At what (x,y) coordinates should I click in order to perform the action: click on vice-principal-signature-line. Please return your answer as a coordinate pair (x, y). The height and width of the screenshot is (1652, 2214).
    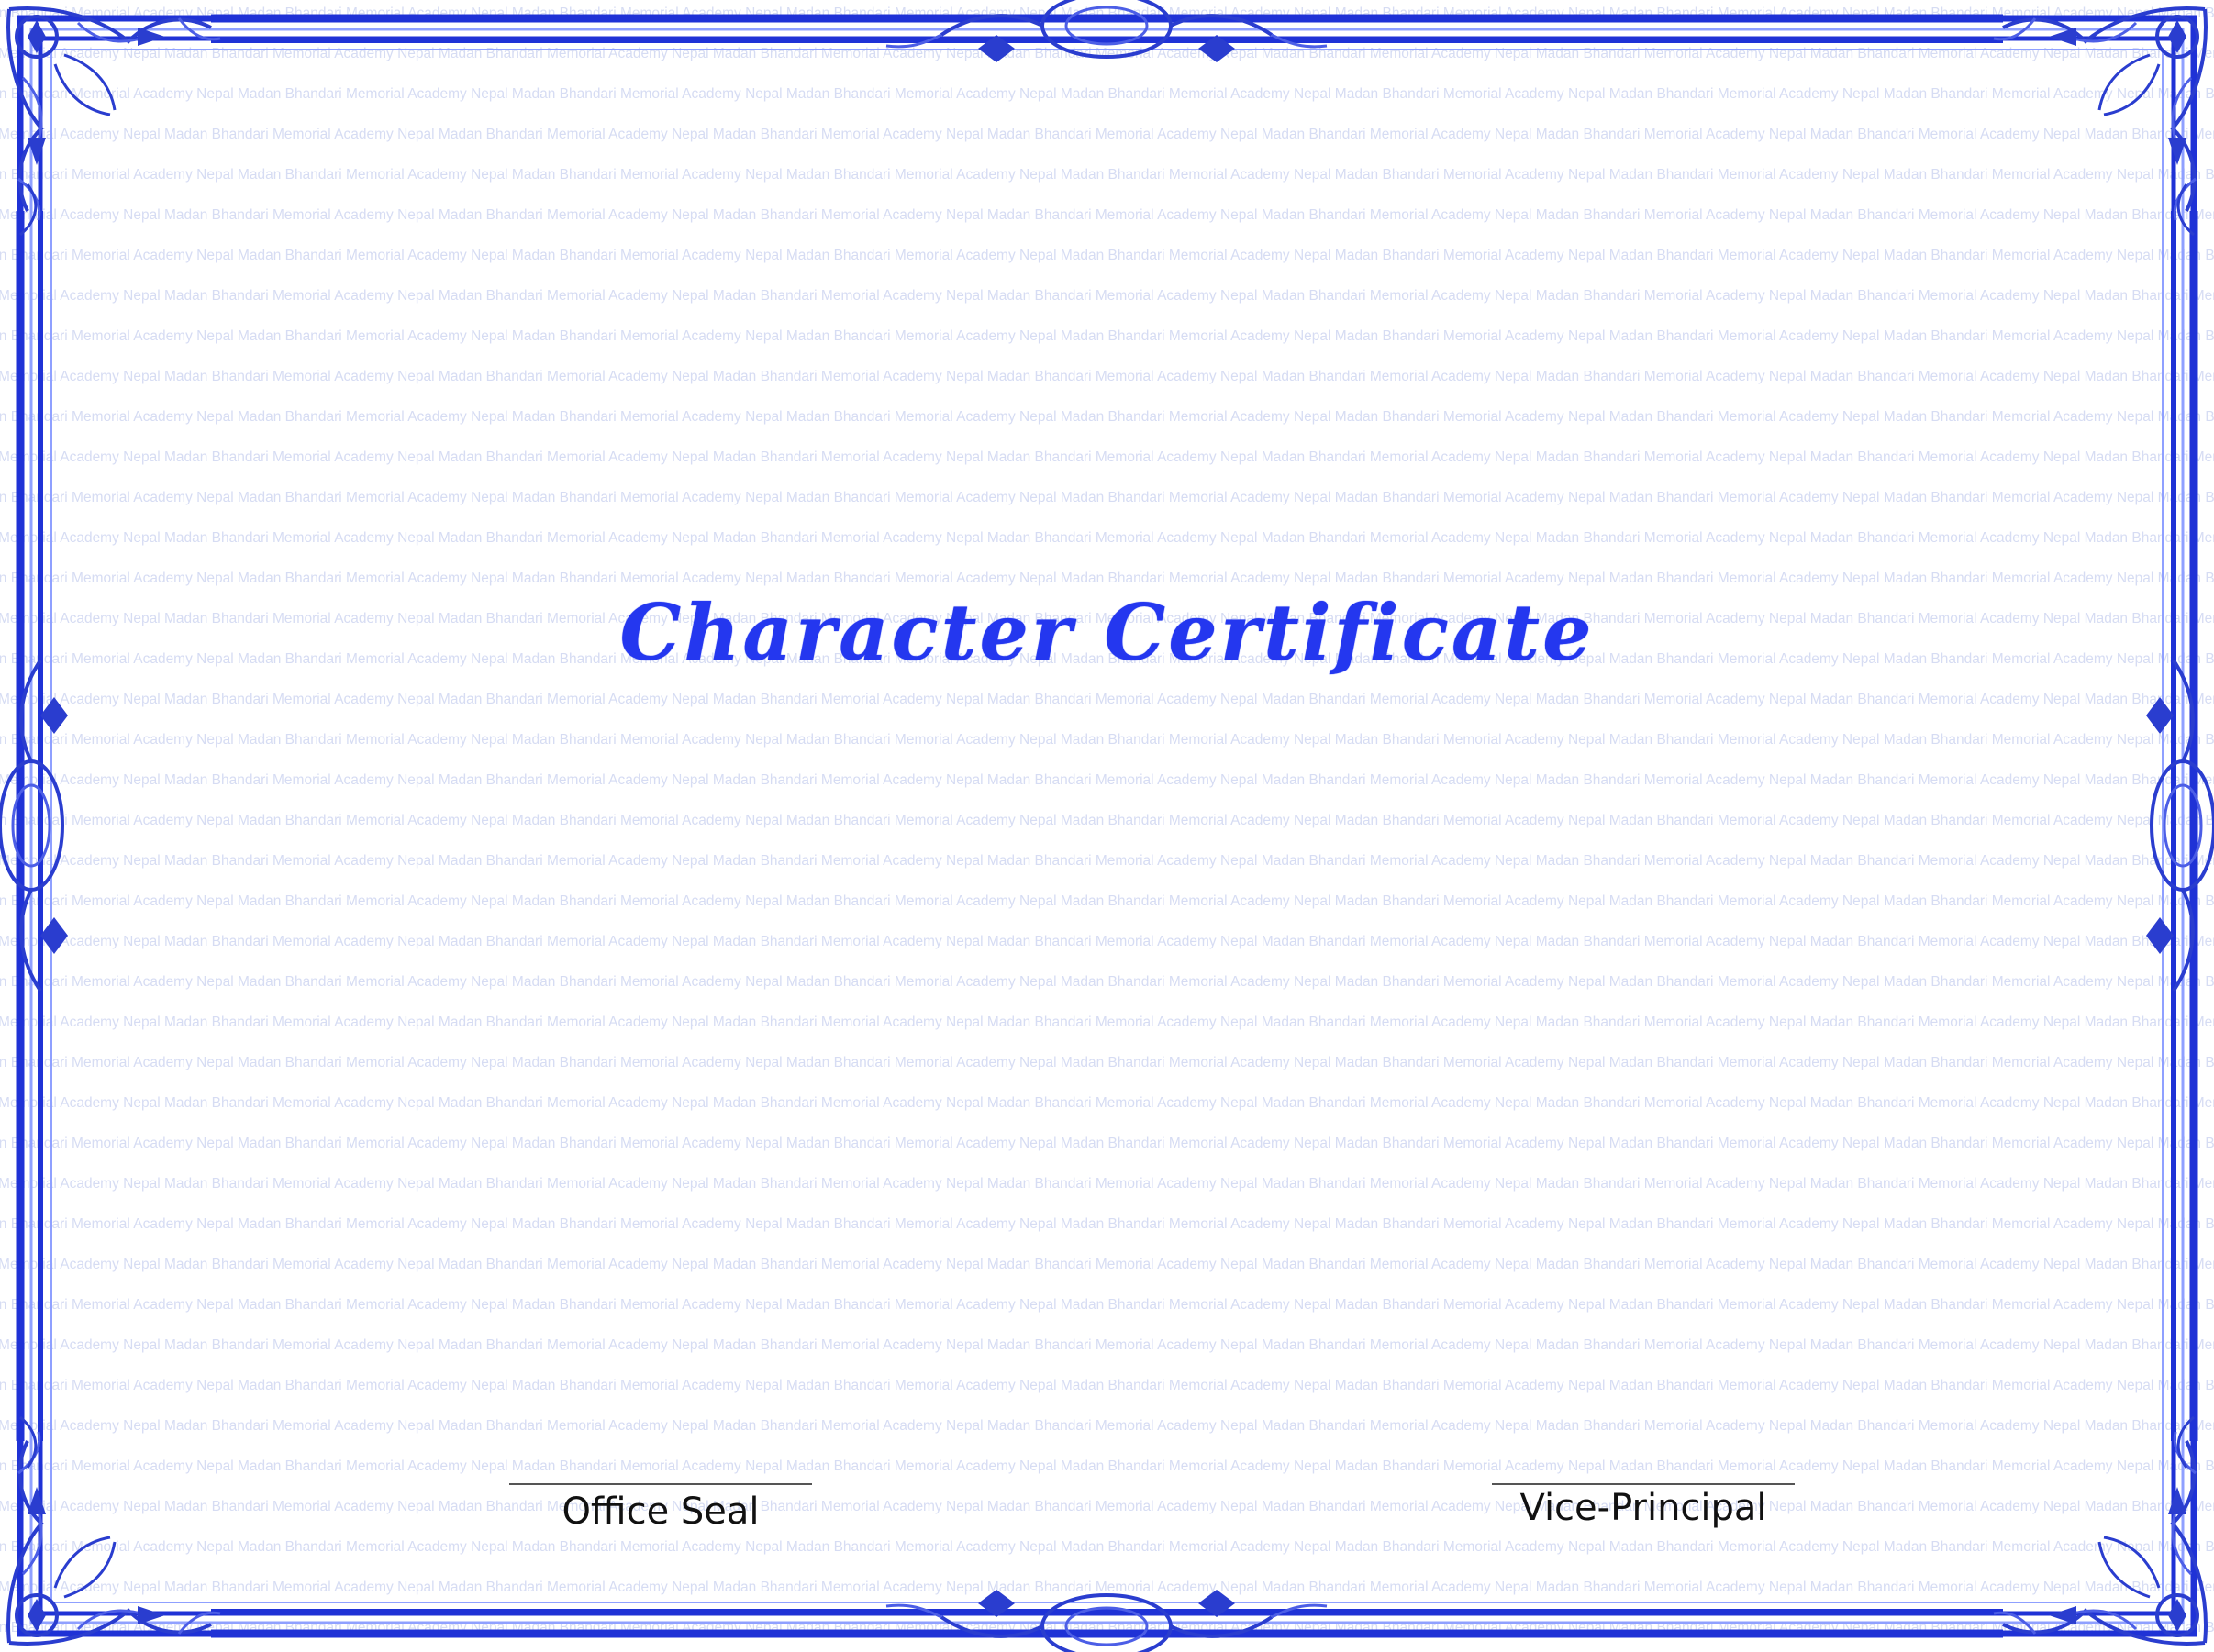
    Looking at the image, I should click on (1644, 1484).